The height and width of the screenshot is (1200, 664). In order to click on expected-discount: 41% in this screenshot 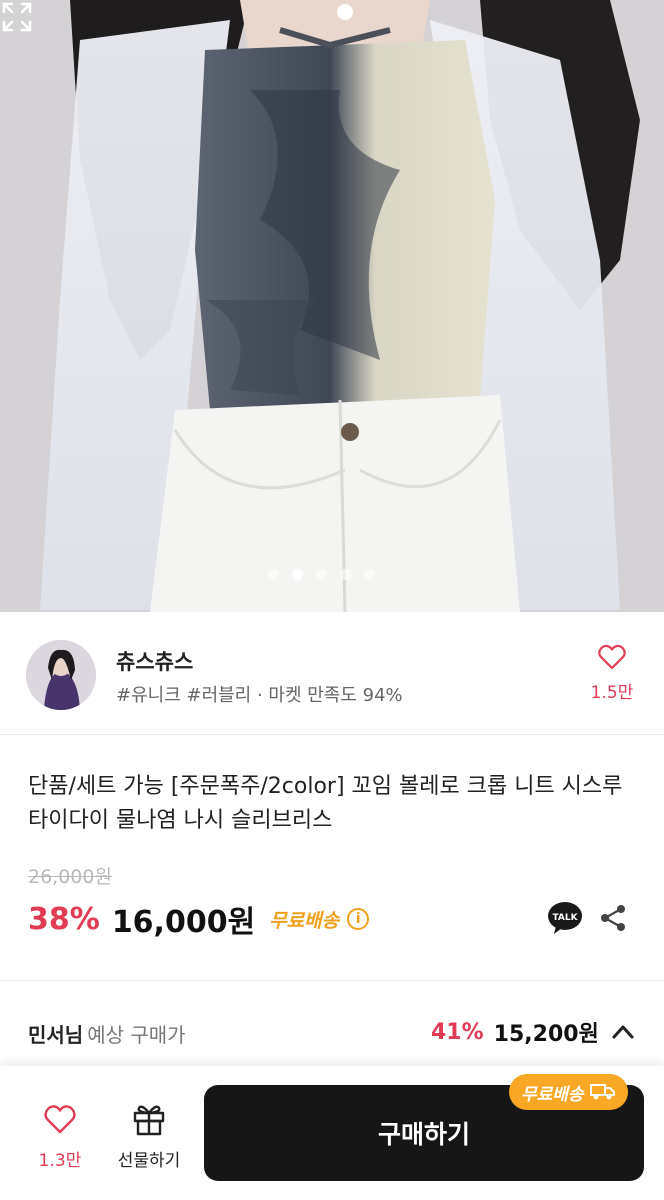, I will do `click(457, 1032)`.